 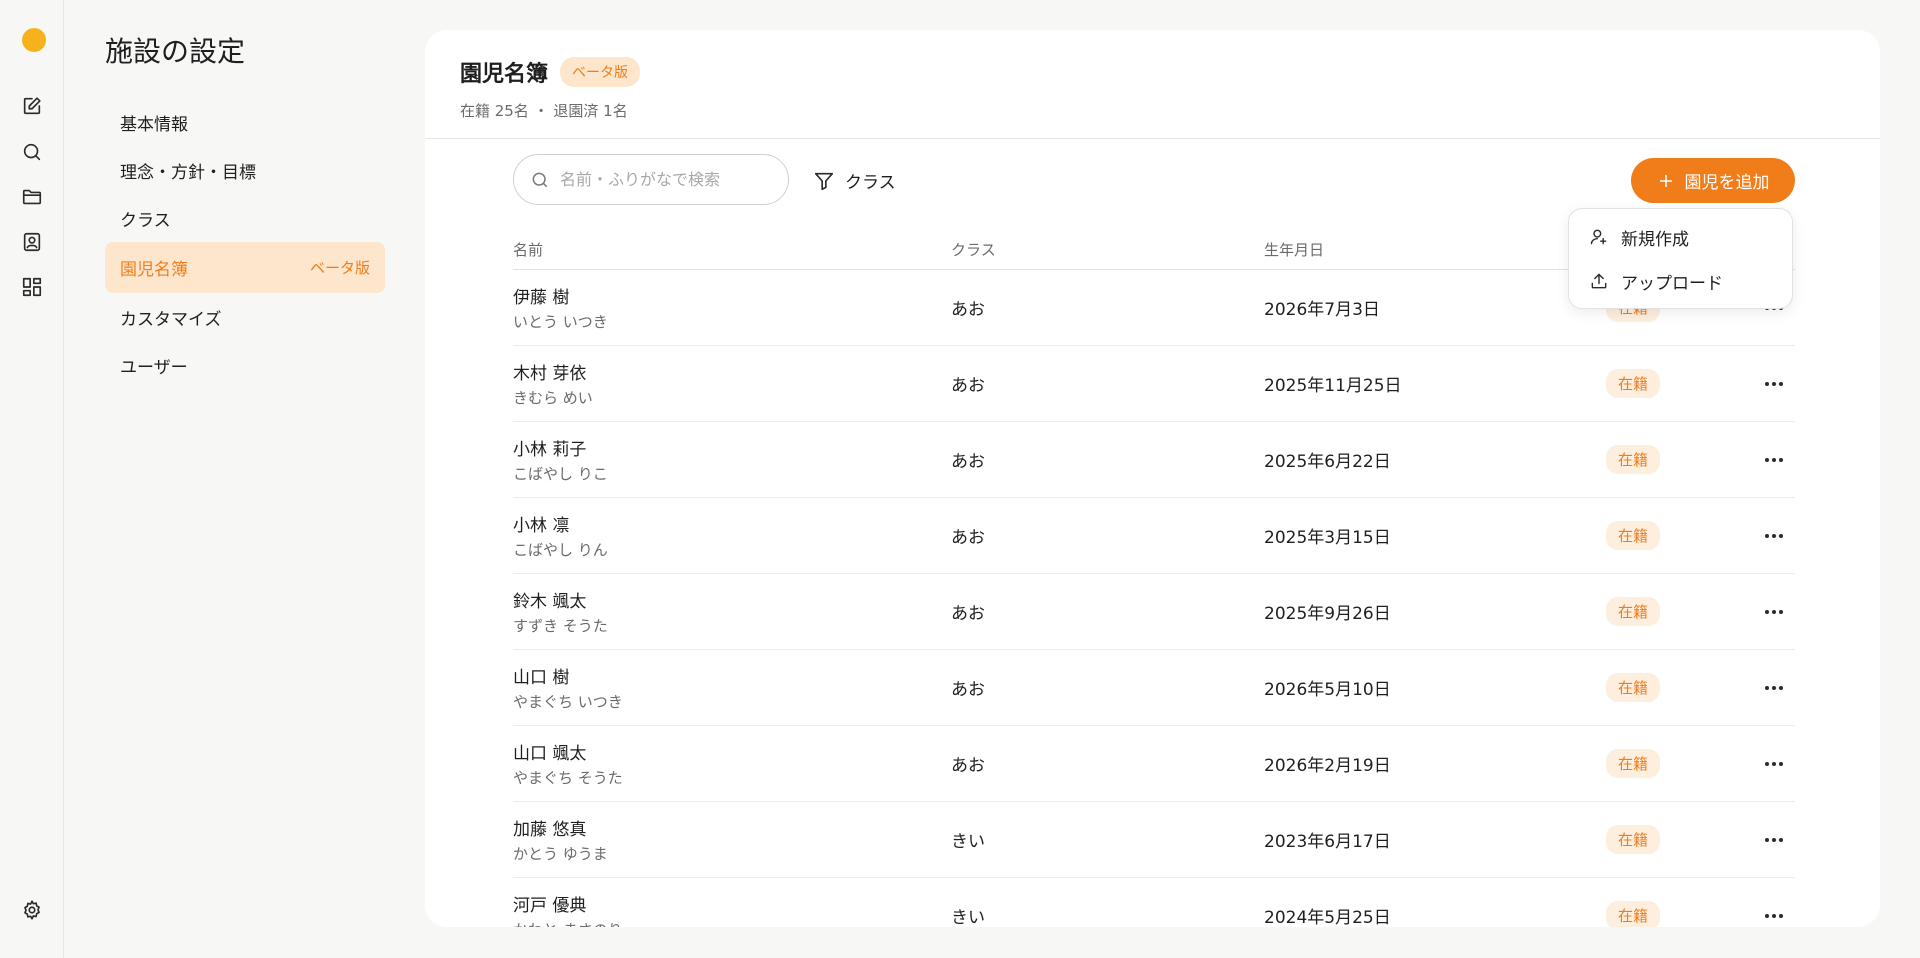 What do you see at coordinates (550, 830) in the screenshot?
I see `child-name: 加藤 悠真` at bounding box center [550, 830].